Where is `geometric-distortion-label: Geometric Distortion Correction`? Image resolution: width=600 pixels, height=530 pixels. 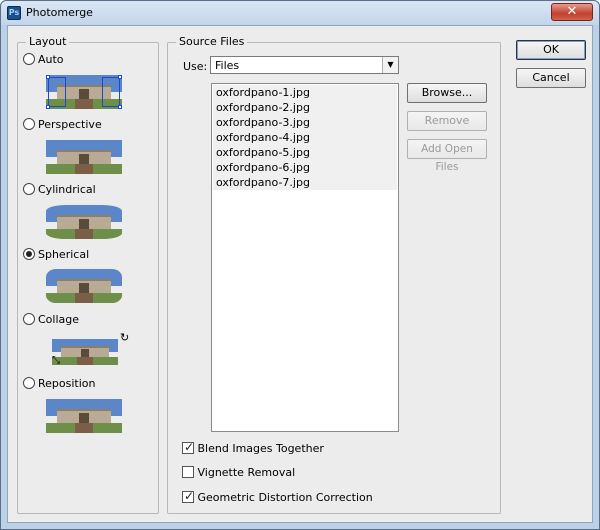
geometric-distortion-label: Geometric Distortion Correction is located at coordinates (285, 497).